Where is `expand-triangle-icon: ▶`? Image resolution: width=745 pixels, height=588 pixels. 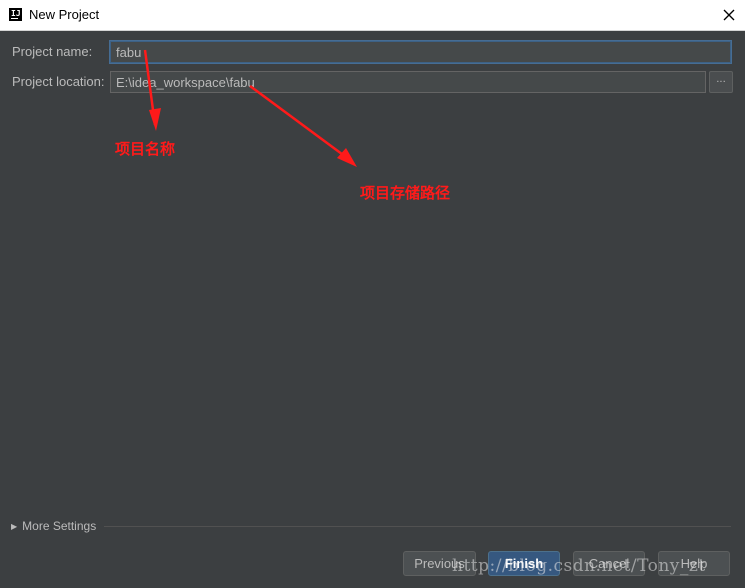
expand-triangle-icon: ▶ is located at coordinates (14, 526).